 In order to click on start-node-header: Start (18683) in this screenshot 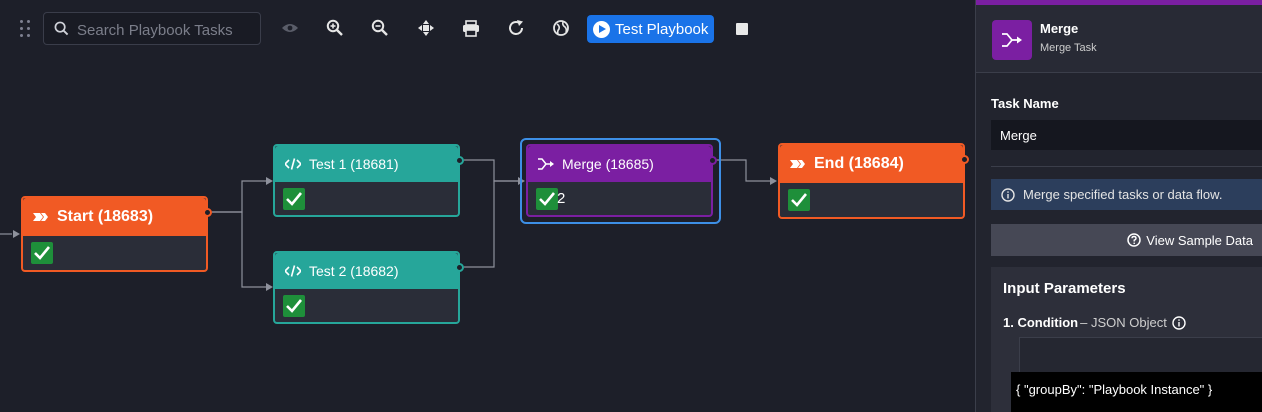, I will do `click(114, 217)`.